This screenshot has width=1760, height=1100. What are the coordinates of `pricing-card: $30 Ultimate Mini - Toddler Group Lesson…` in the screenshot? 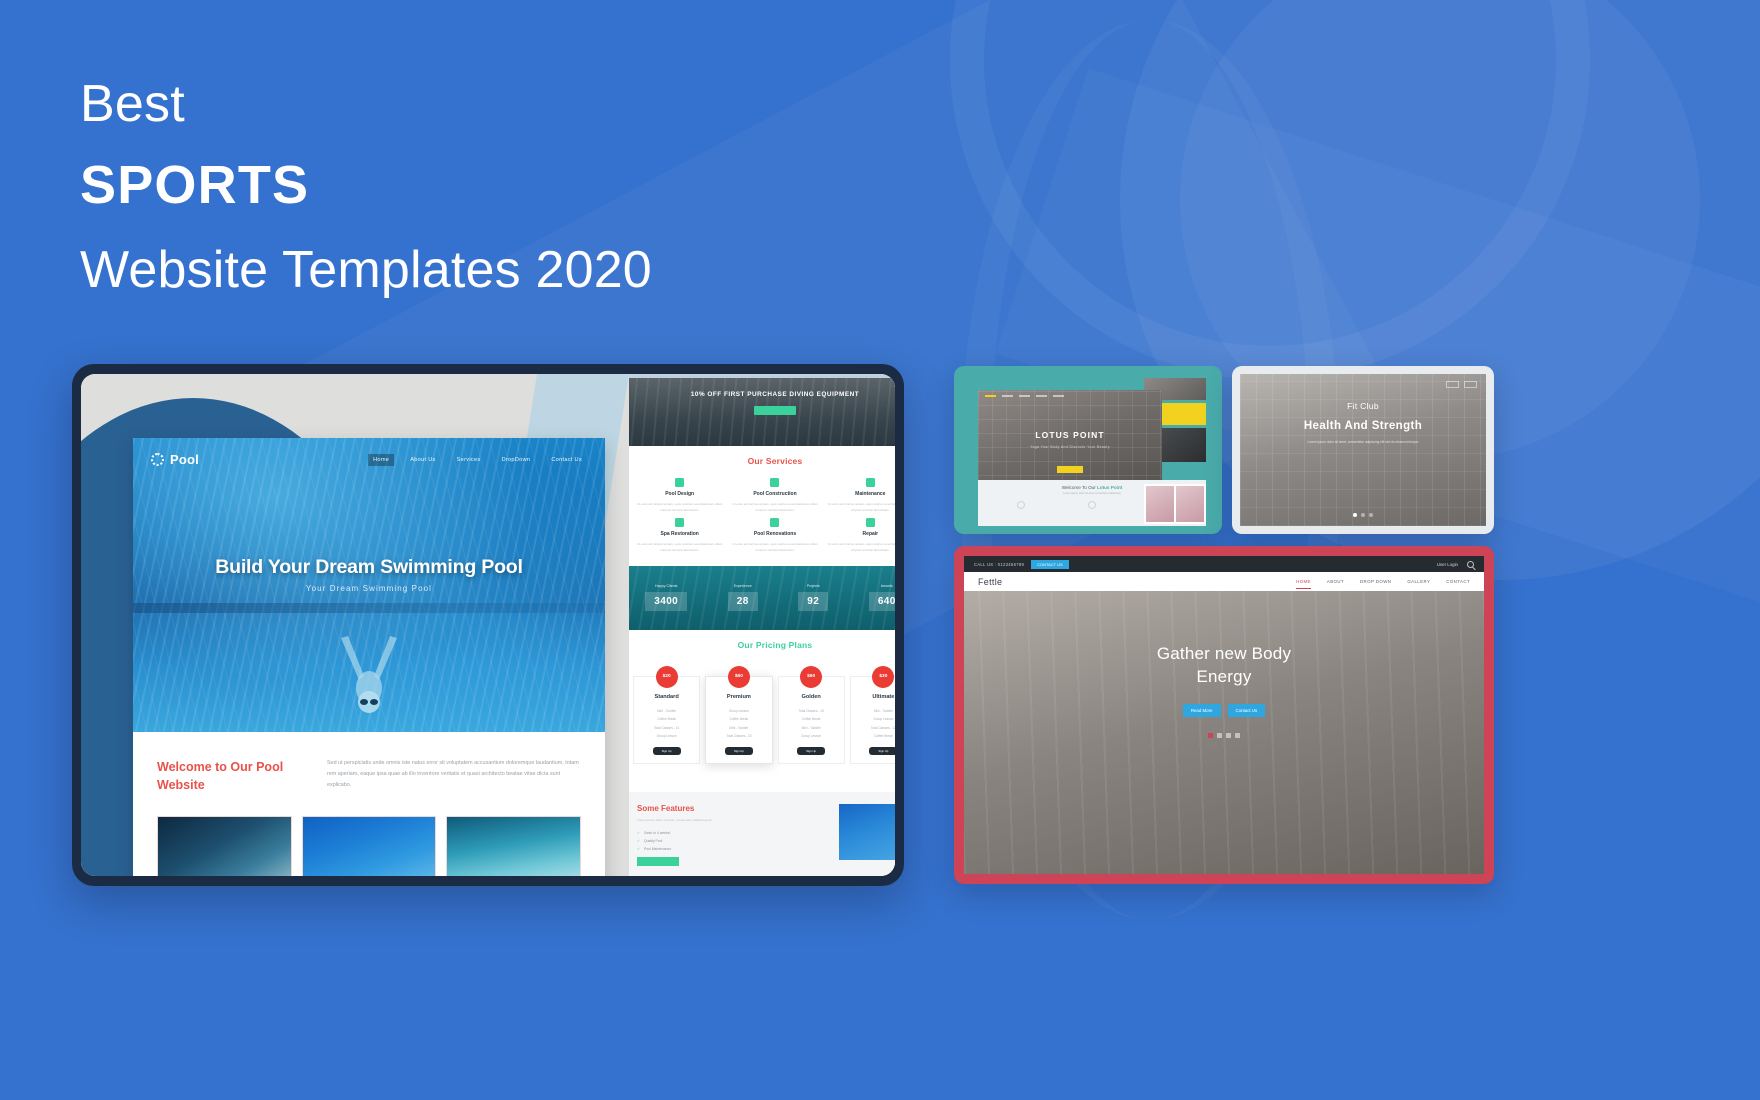 It's located at (872, 715).